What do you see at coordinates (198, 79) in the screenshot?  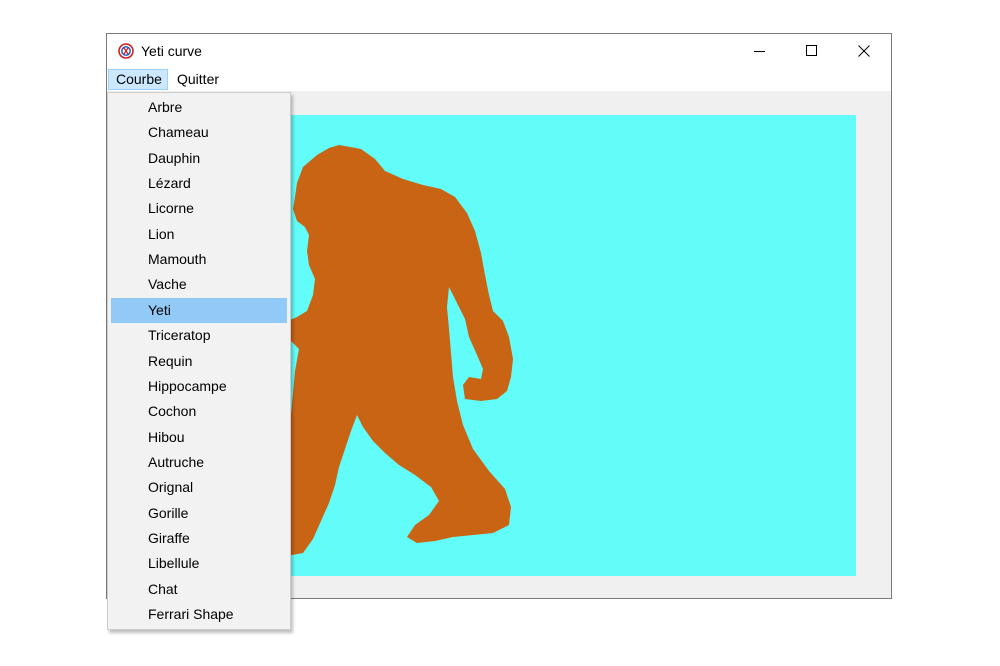 I see `menu-quitter: Quitter` at bounding box center [198, 79].